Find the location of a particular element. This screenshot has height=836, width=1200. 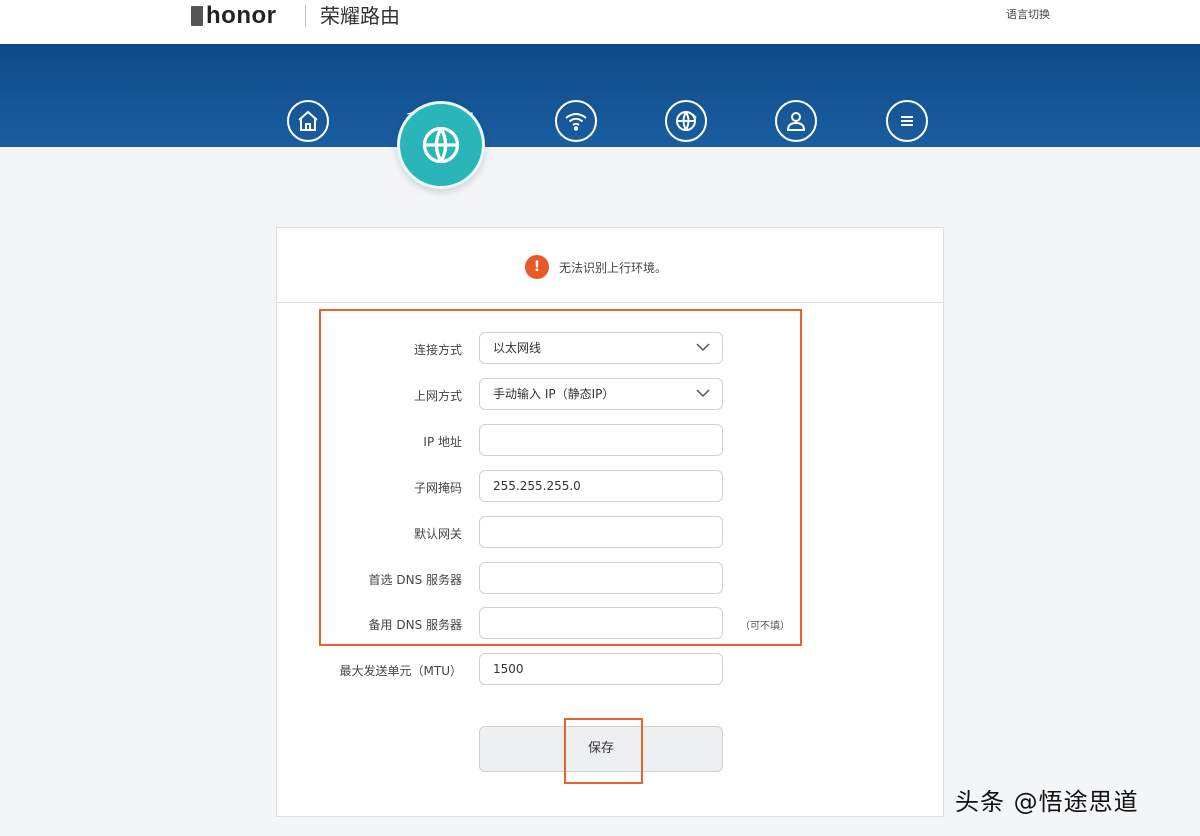

mtu-label: 最大发送单元（MTU） is located at coordinates (400, 671).